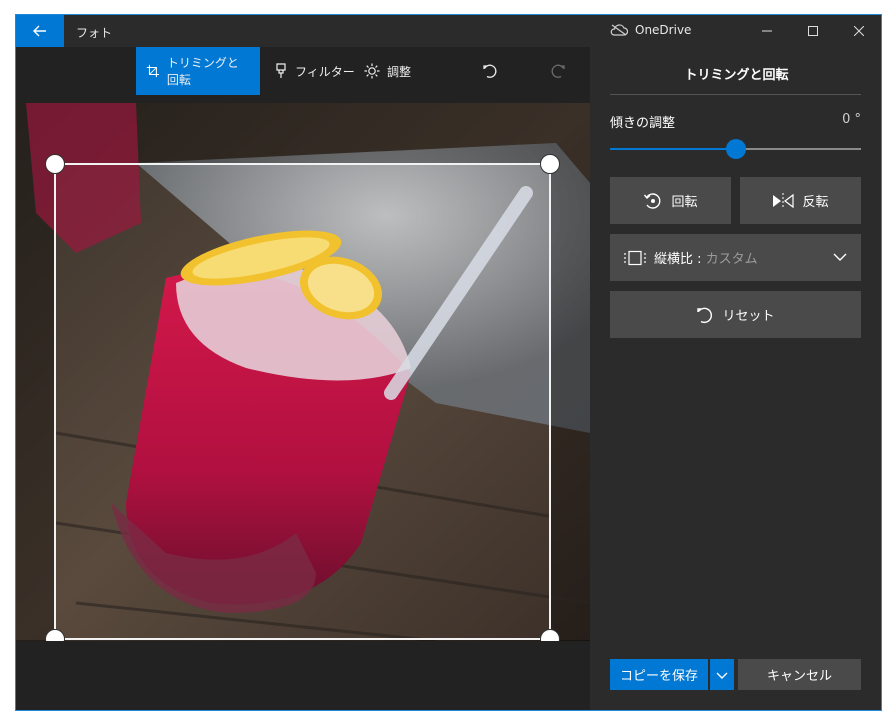 This screenshot has height=726, width=896. What do you see at coordinates (550, 164) in the screenshot?
I see `crop-handle-top-right` at bounding box center [550, 164].